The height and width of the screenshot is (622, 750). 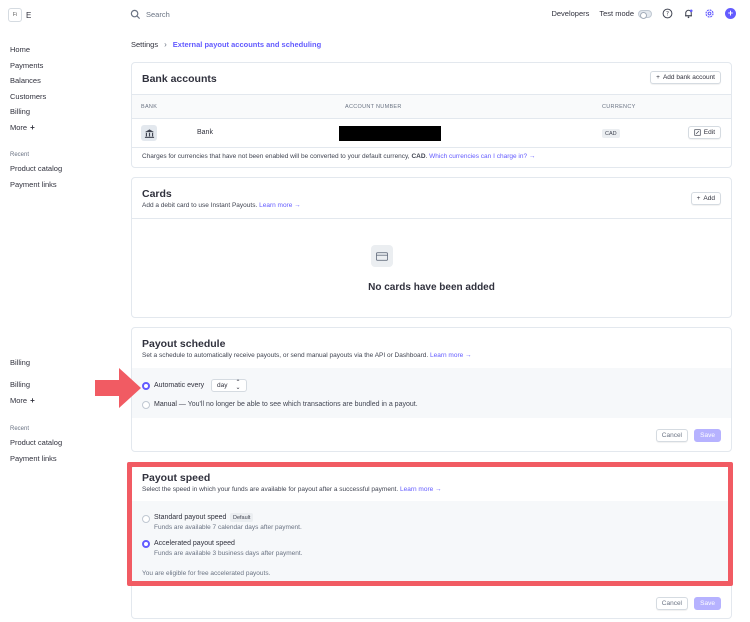 I want to click on column-currency: CURRENCY, so click(x=619, y=107).